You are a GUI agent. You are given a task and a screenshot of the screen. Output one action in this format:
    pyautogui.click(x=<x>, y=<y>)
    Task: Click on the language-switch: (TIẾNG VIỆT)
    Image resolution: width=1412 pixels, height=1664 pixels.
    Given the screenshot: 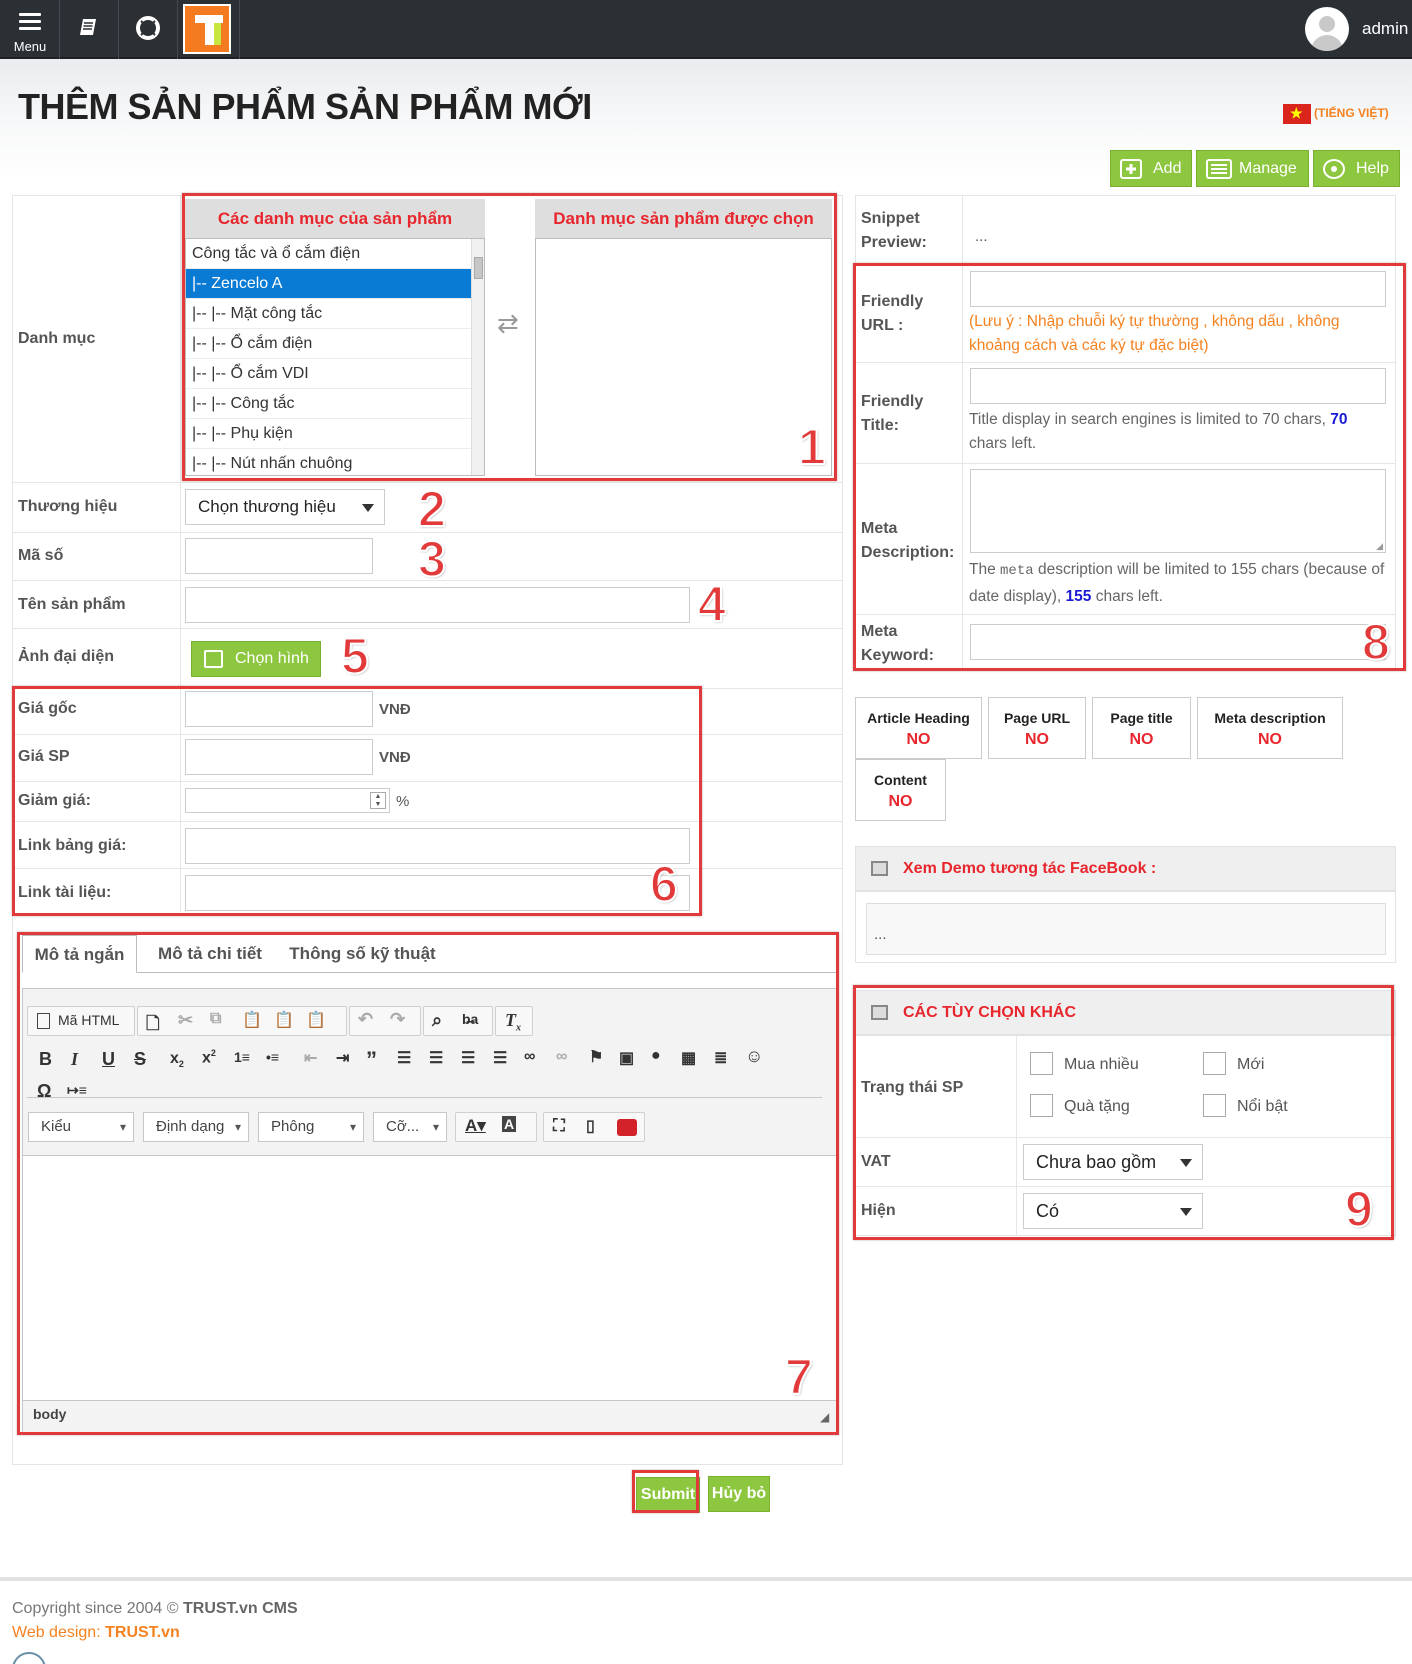 What is the action you would take?
    pyautogui.click(x=1336, y=114)
    